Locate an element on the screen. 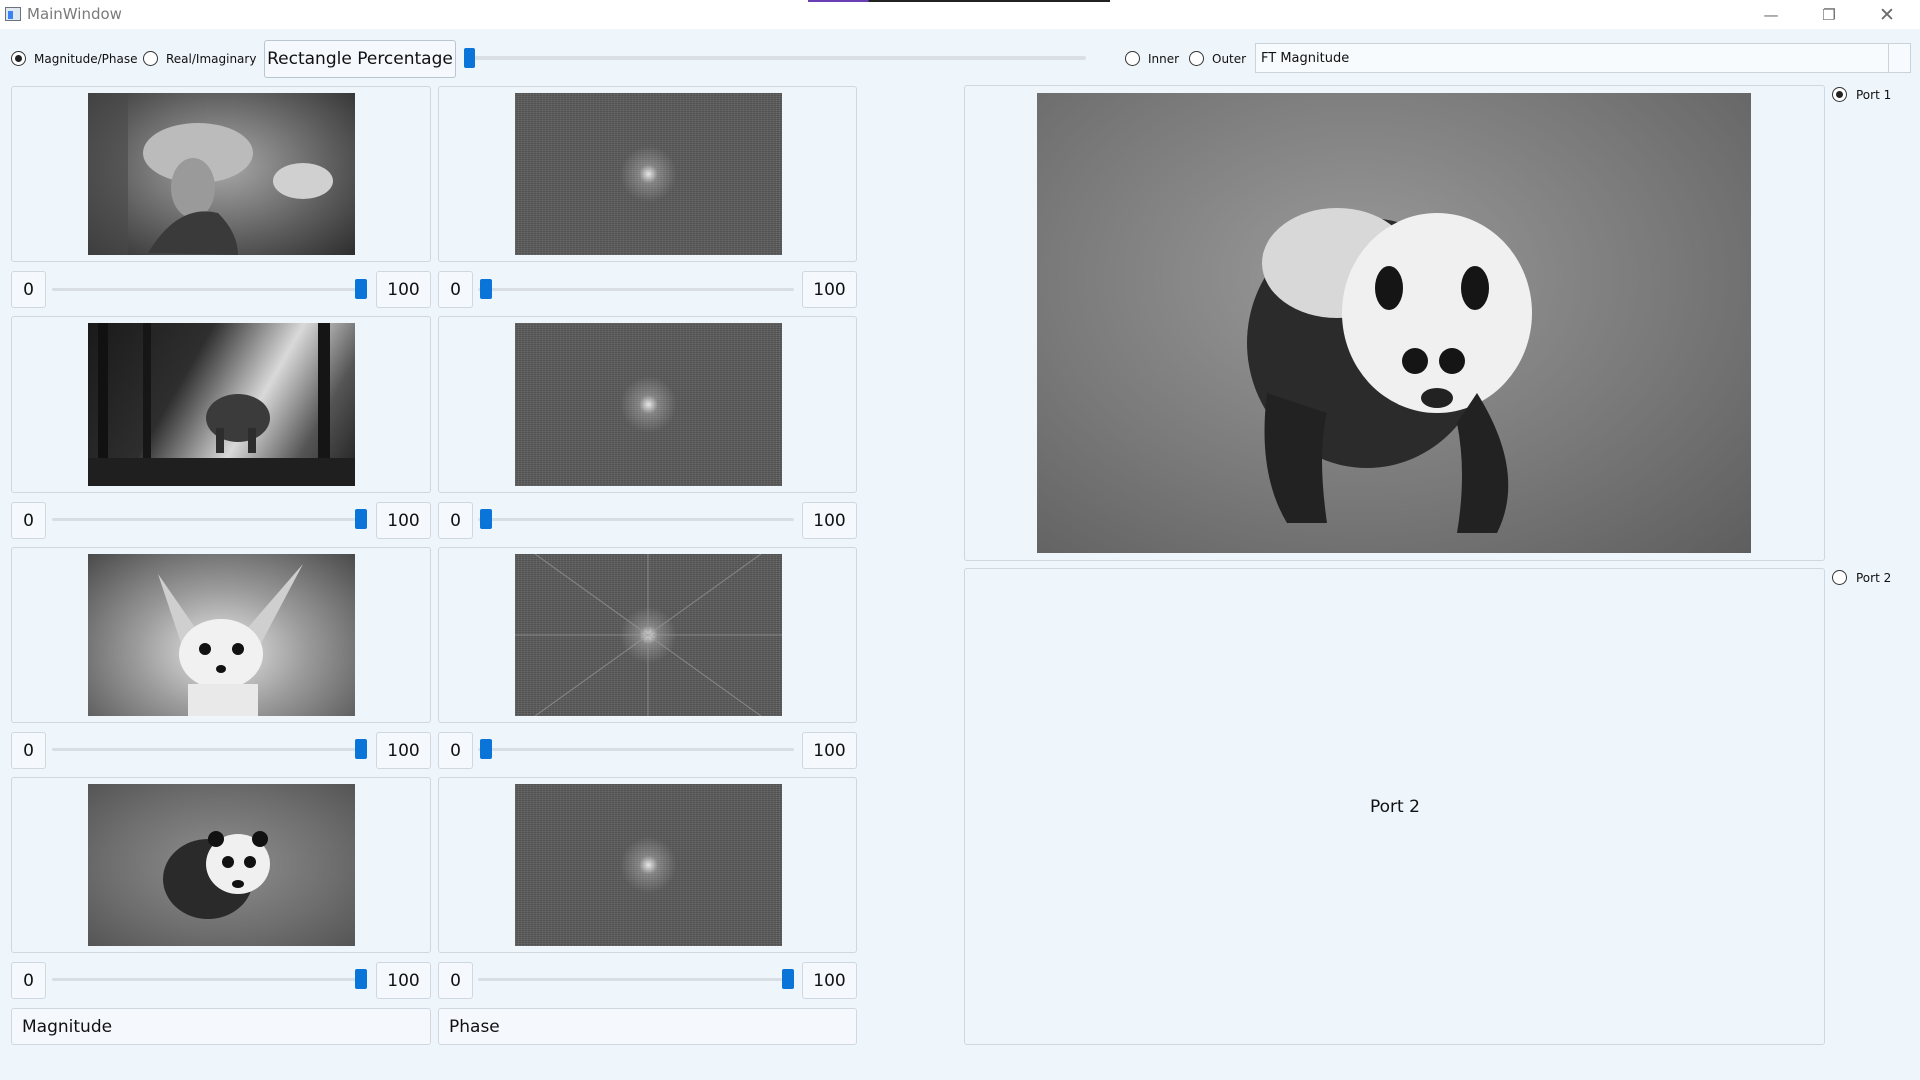 This screenshot has height=1080, width=1920. ft-1-magnitude-image is located at coordinates (648, 174).